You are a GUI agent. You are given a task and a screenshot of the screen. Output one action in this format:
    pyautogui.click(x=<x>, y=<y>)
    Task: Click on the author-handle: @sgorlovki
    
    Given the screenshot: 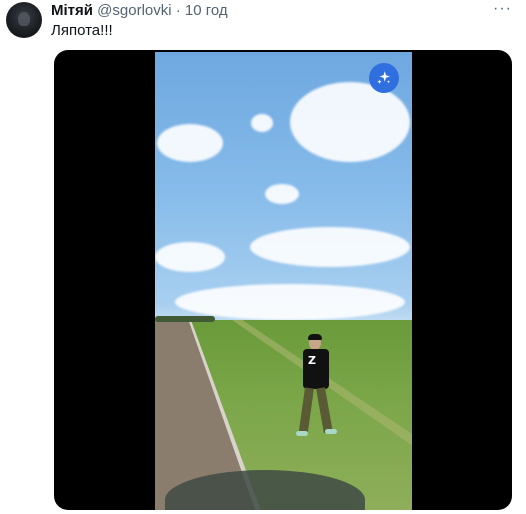 What is the action you would take?
    pyautogui.click(x=134, y=10)
    